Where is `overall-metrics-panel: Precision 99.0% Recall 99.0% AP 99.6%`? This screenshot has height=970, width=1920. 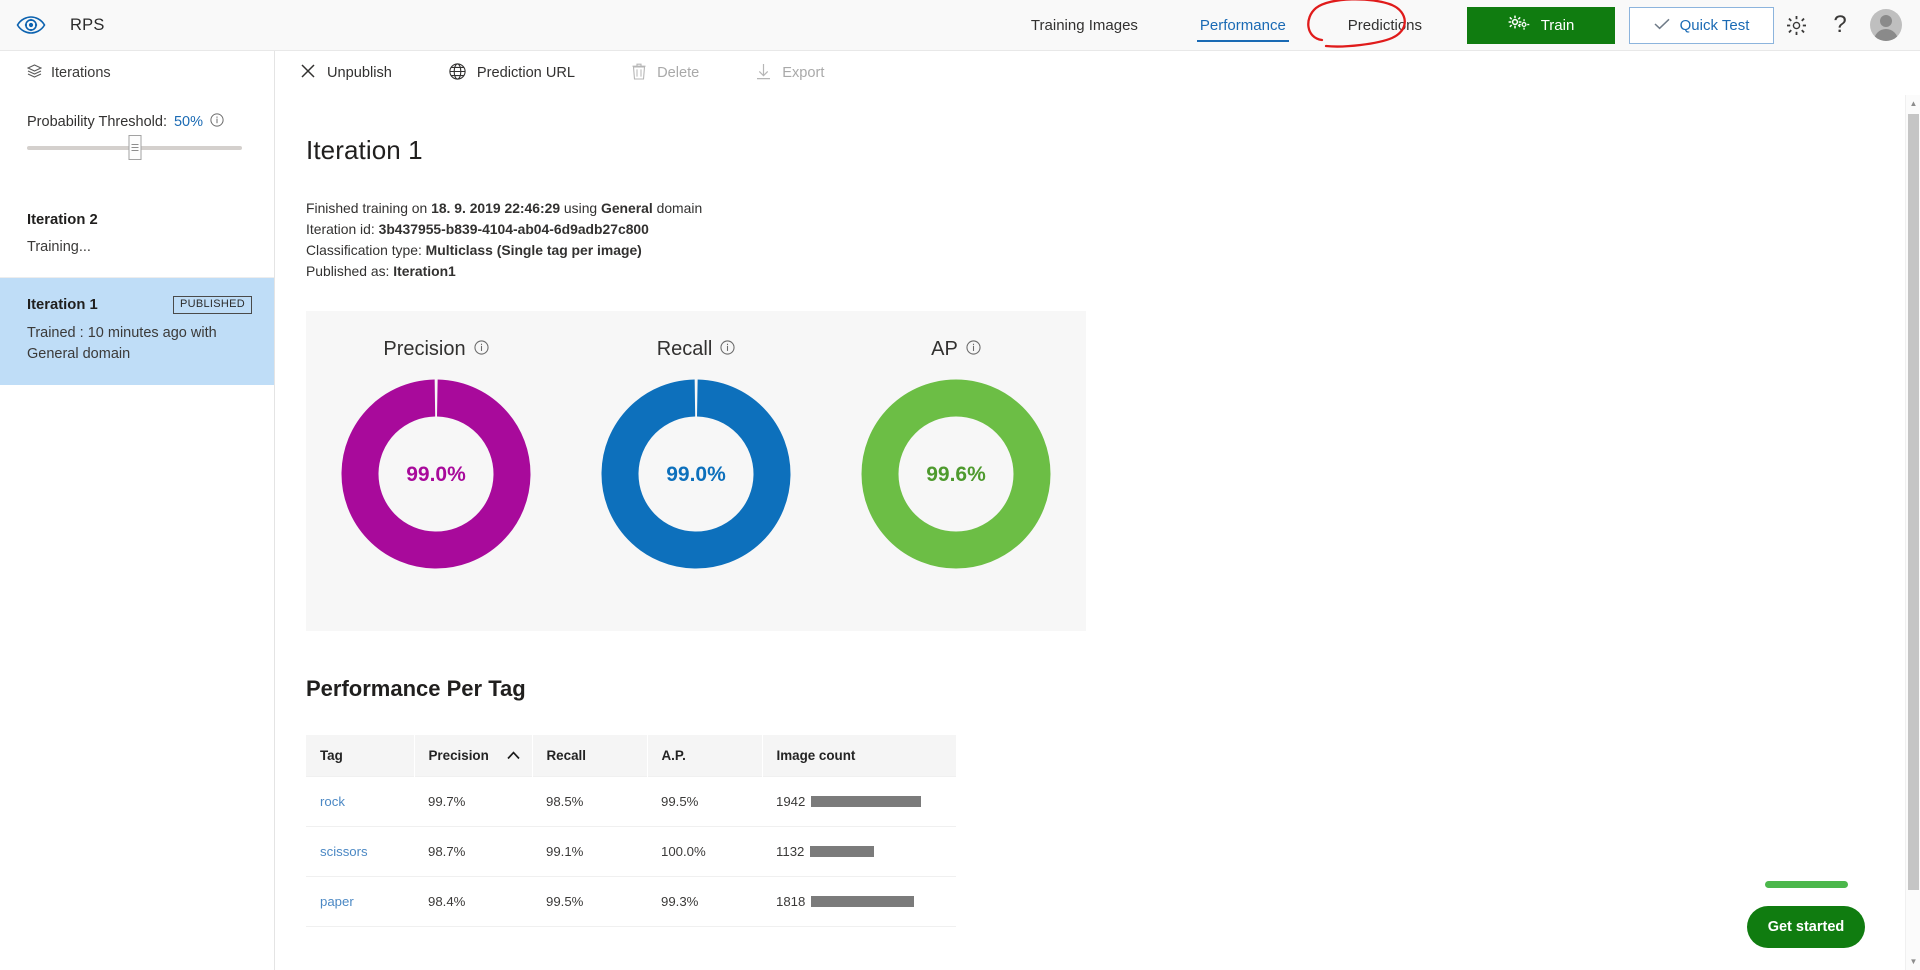 overall-metrics-panel: Precision 99.0% Recall 99.0% AP 99.6% is located at coordinates (696, 470).